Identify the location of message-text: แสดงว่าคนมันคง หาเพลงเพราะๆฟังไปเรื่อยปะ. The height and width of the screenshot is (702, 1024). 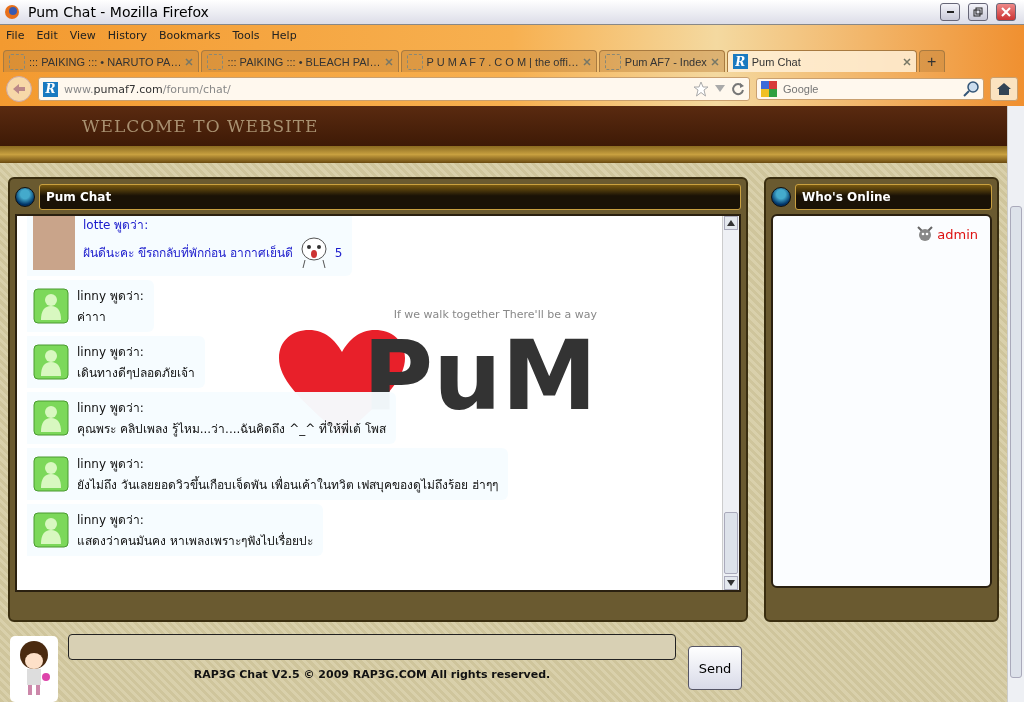
(195, 540).